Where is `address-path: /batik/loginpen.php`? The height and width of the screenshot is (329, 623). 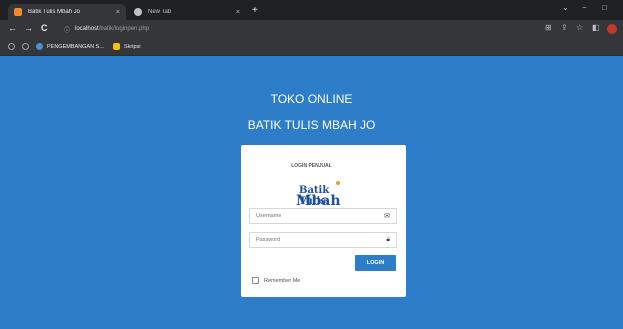 address-path: /batik/loginpen.php is located at coordinates (124, 29).